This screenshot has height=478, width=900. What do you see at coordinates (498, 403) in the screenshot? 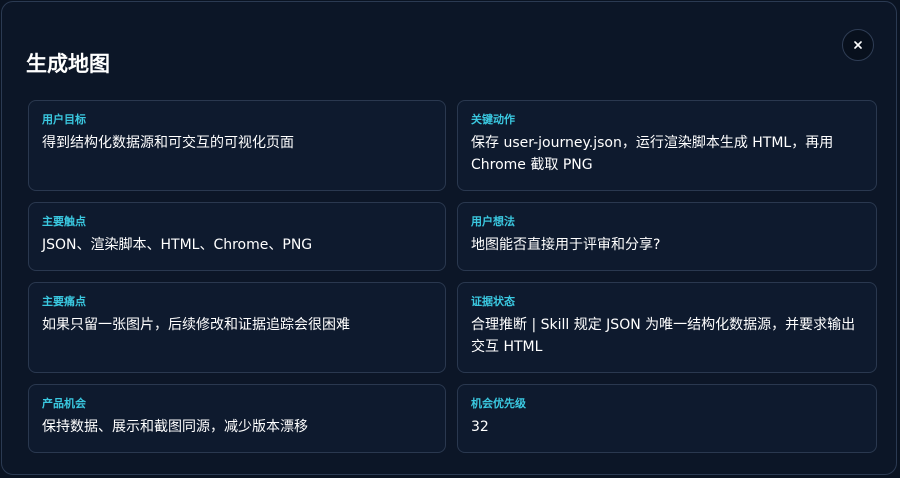
I see `card-label: 机会优先级` at bounding box center [498, 403].